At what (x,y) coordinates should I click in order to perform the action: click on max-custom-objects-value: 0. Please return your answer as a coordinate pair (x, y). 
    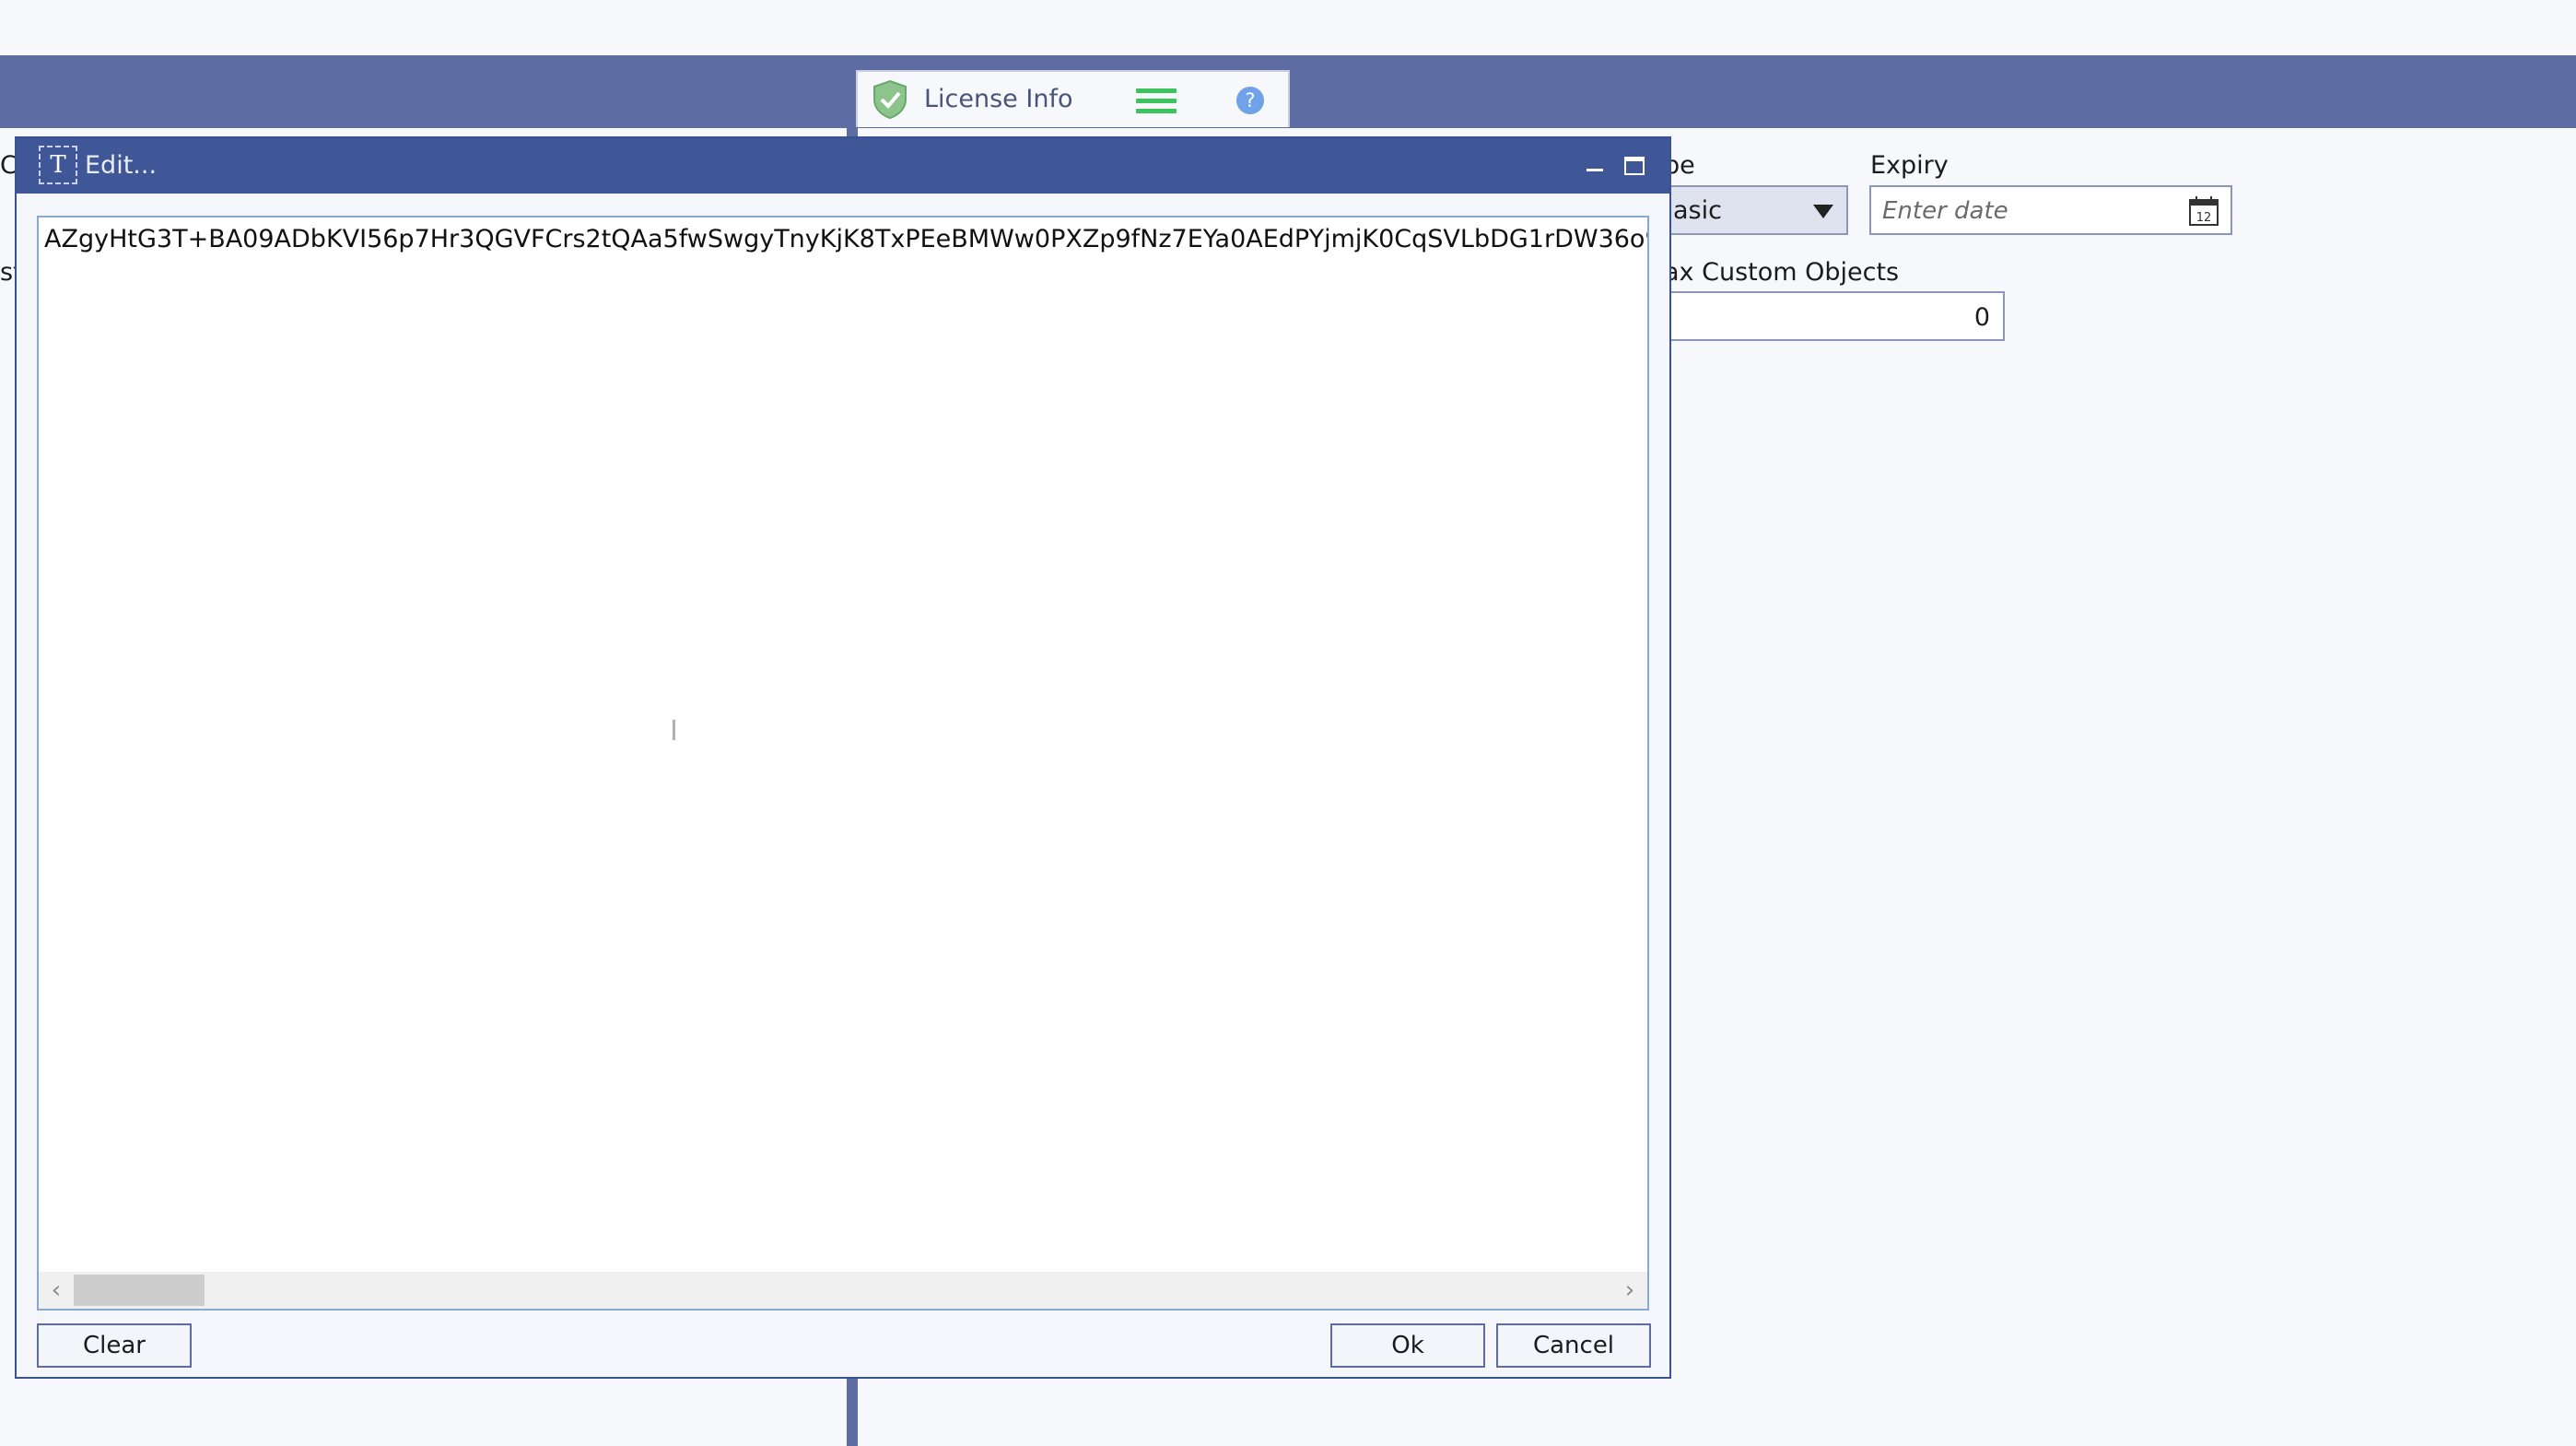
    Looking at the image, I should click on (1981, 317).